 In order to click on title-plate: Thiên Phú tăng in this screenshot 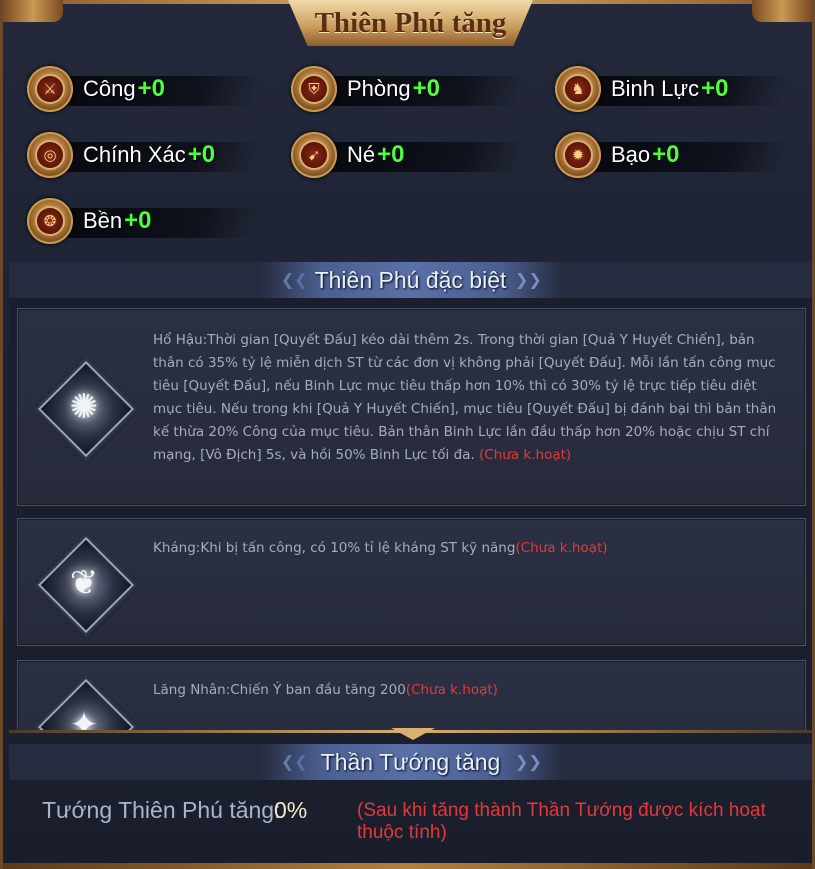, I will do `click(410, 23)`.